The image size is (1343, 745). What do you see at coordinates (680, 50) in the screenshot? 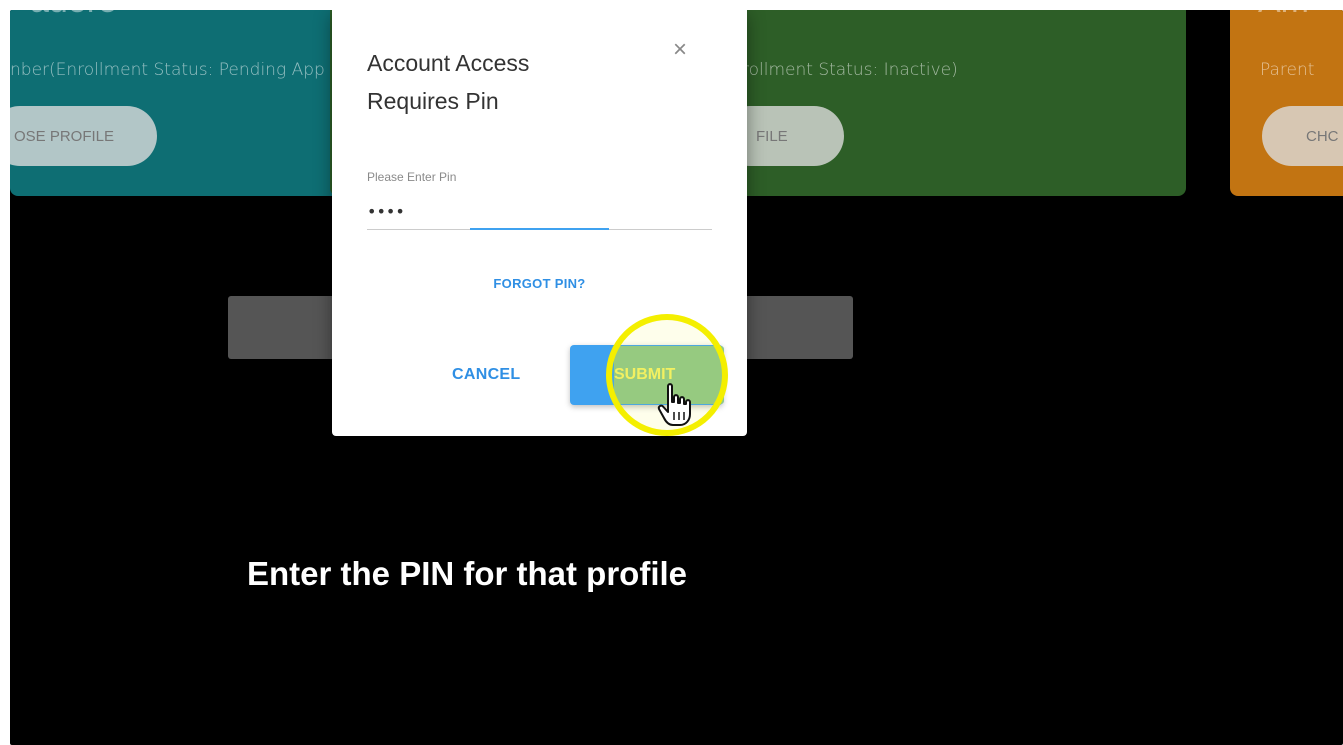
I see `close-icon: ×` at bounding box center [680, 50].